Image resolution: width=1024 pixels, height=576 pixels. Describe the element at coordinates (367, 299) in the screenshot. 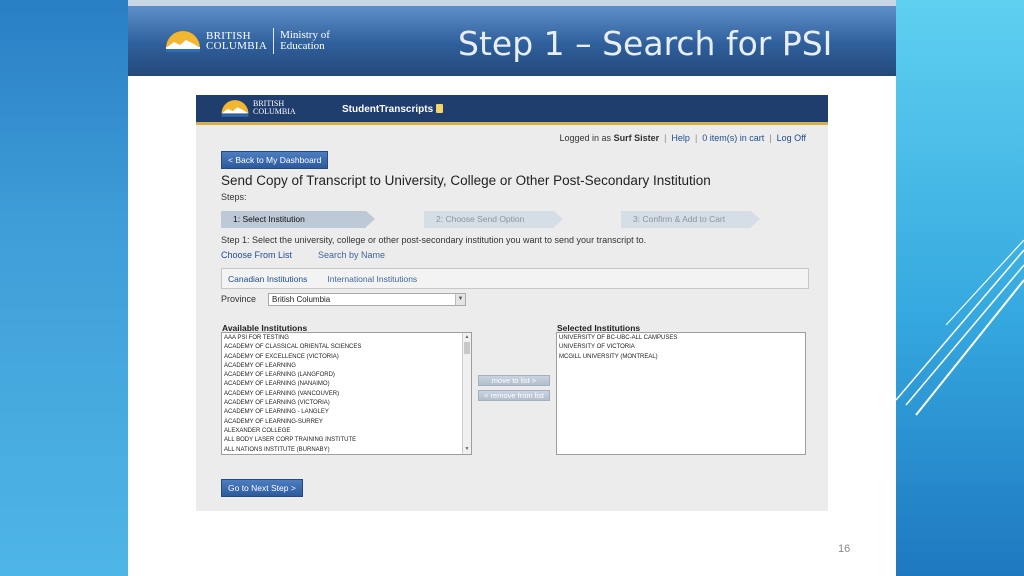

I see `province-select: British Columbia ▼` at that location.